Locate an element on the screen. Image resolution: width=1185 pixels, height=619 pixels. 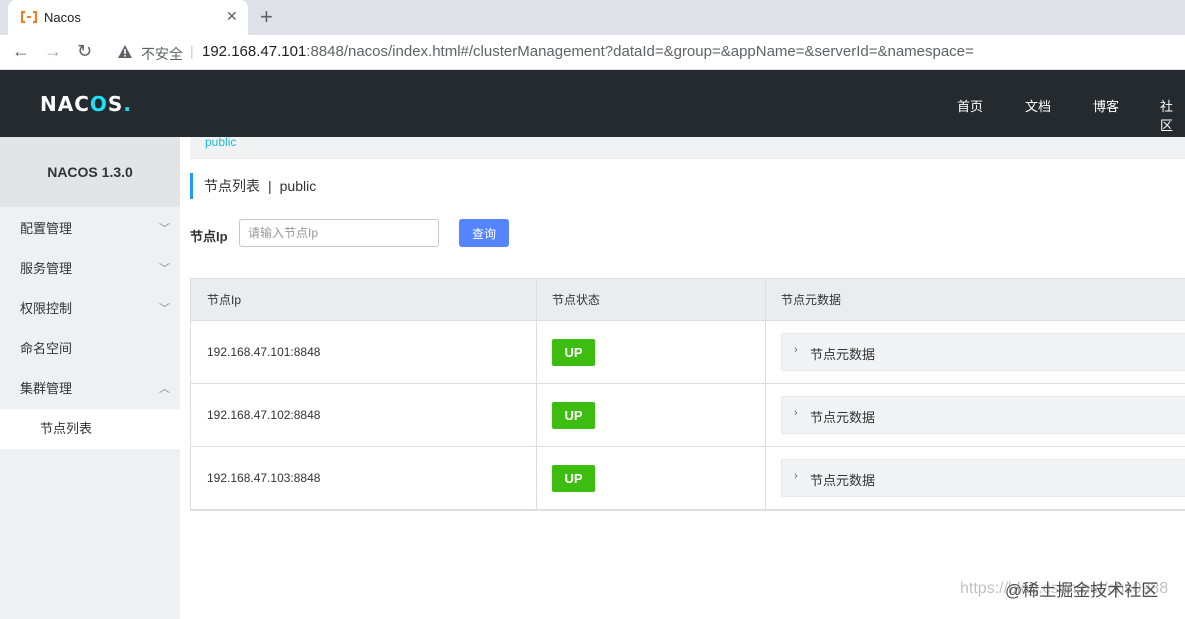
query-button: 查询 is located at coordinates (484, 233).